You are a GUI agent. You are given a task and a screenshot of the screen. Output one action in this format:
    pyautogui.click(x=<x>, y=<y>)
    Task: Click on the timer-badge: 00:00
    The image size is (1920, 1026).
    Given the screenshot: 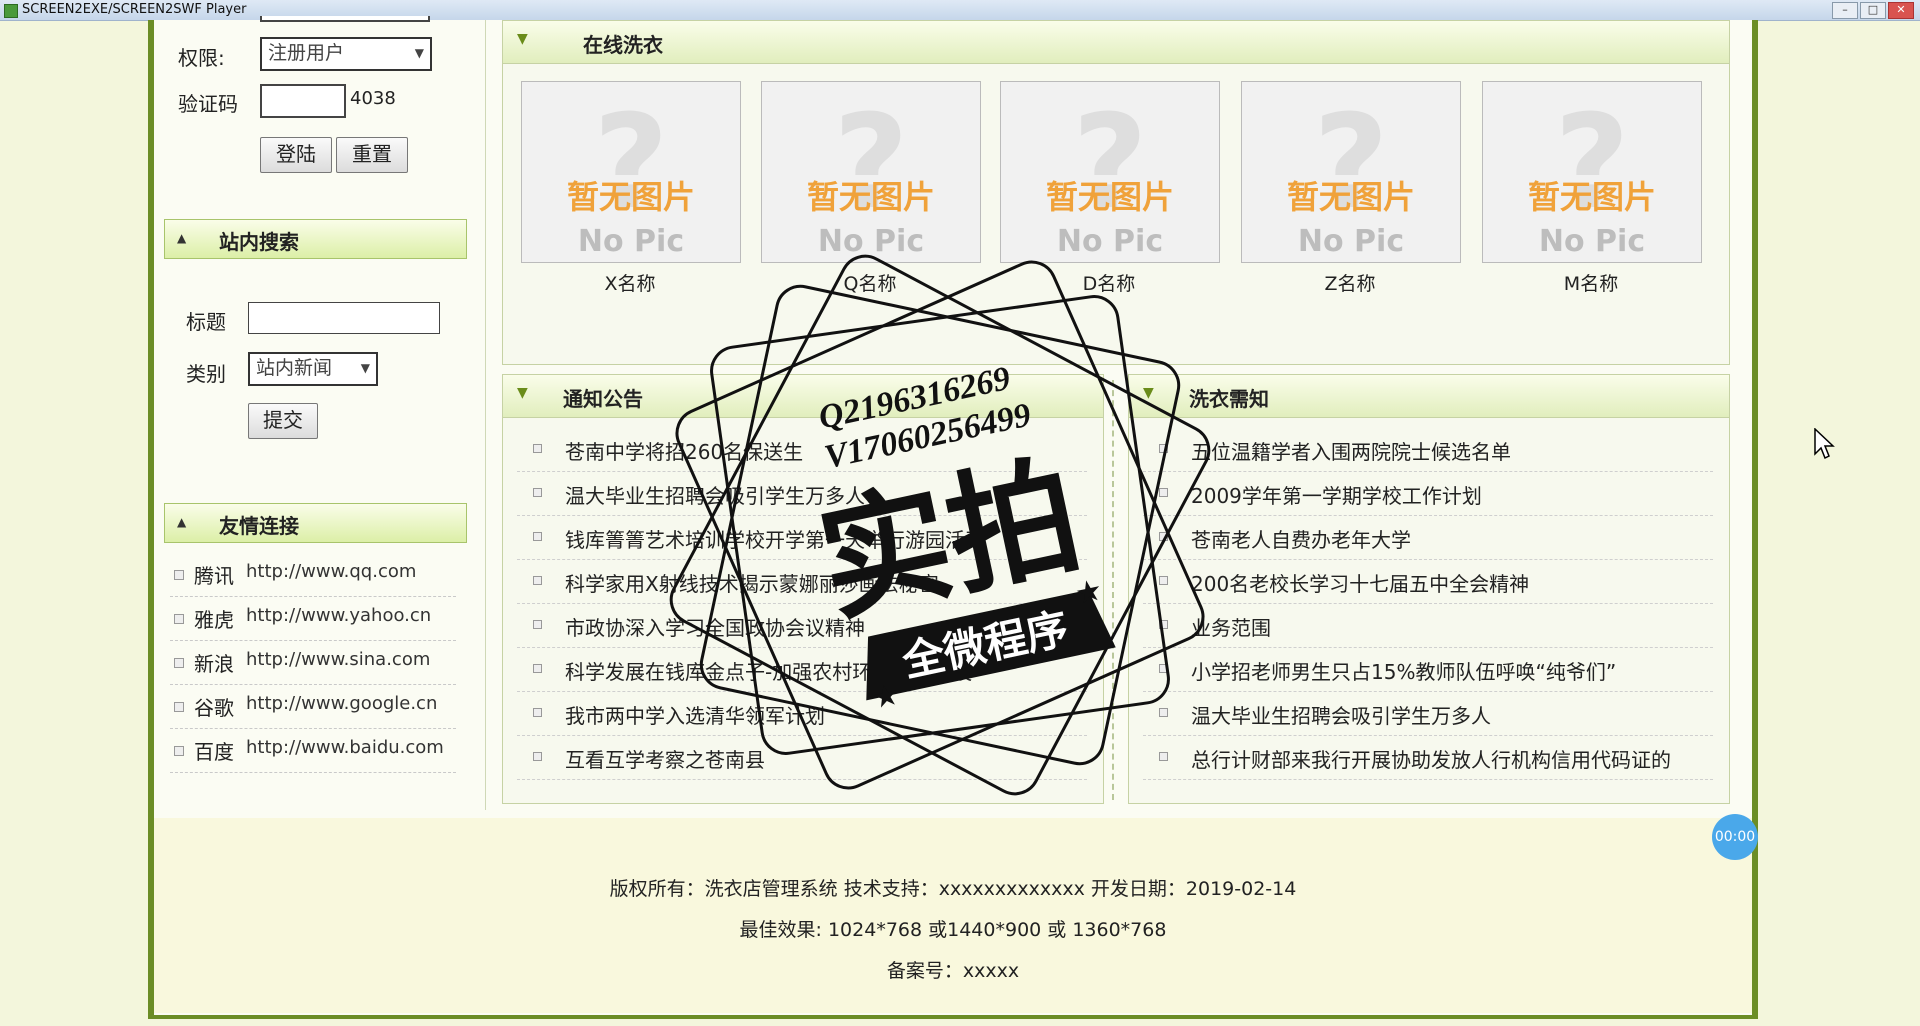 What is the action you would take?
    pyautogui.click(x=1735, y=837)
    